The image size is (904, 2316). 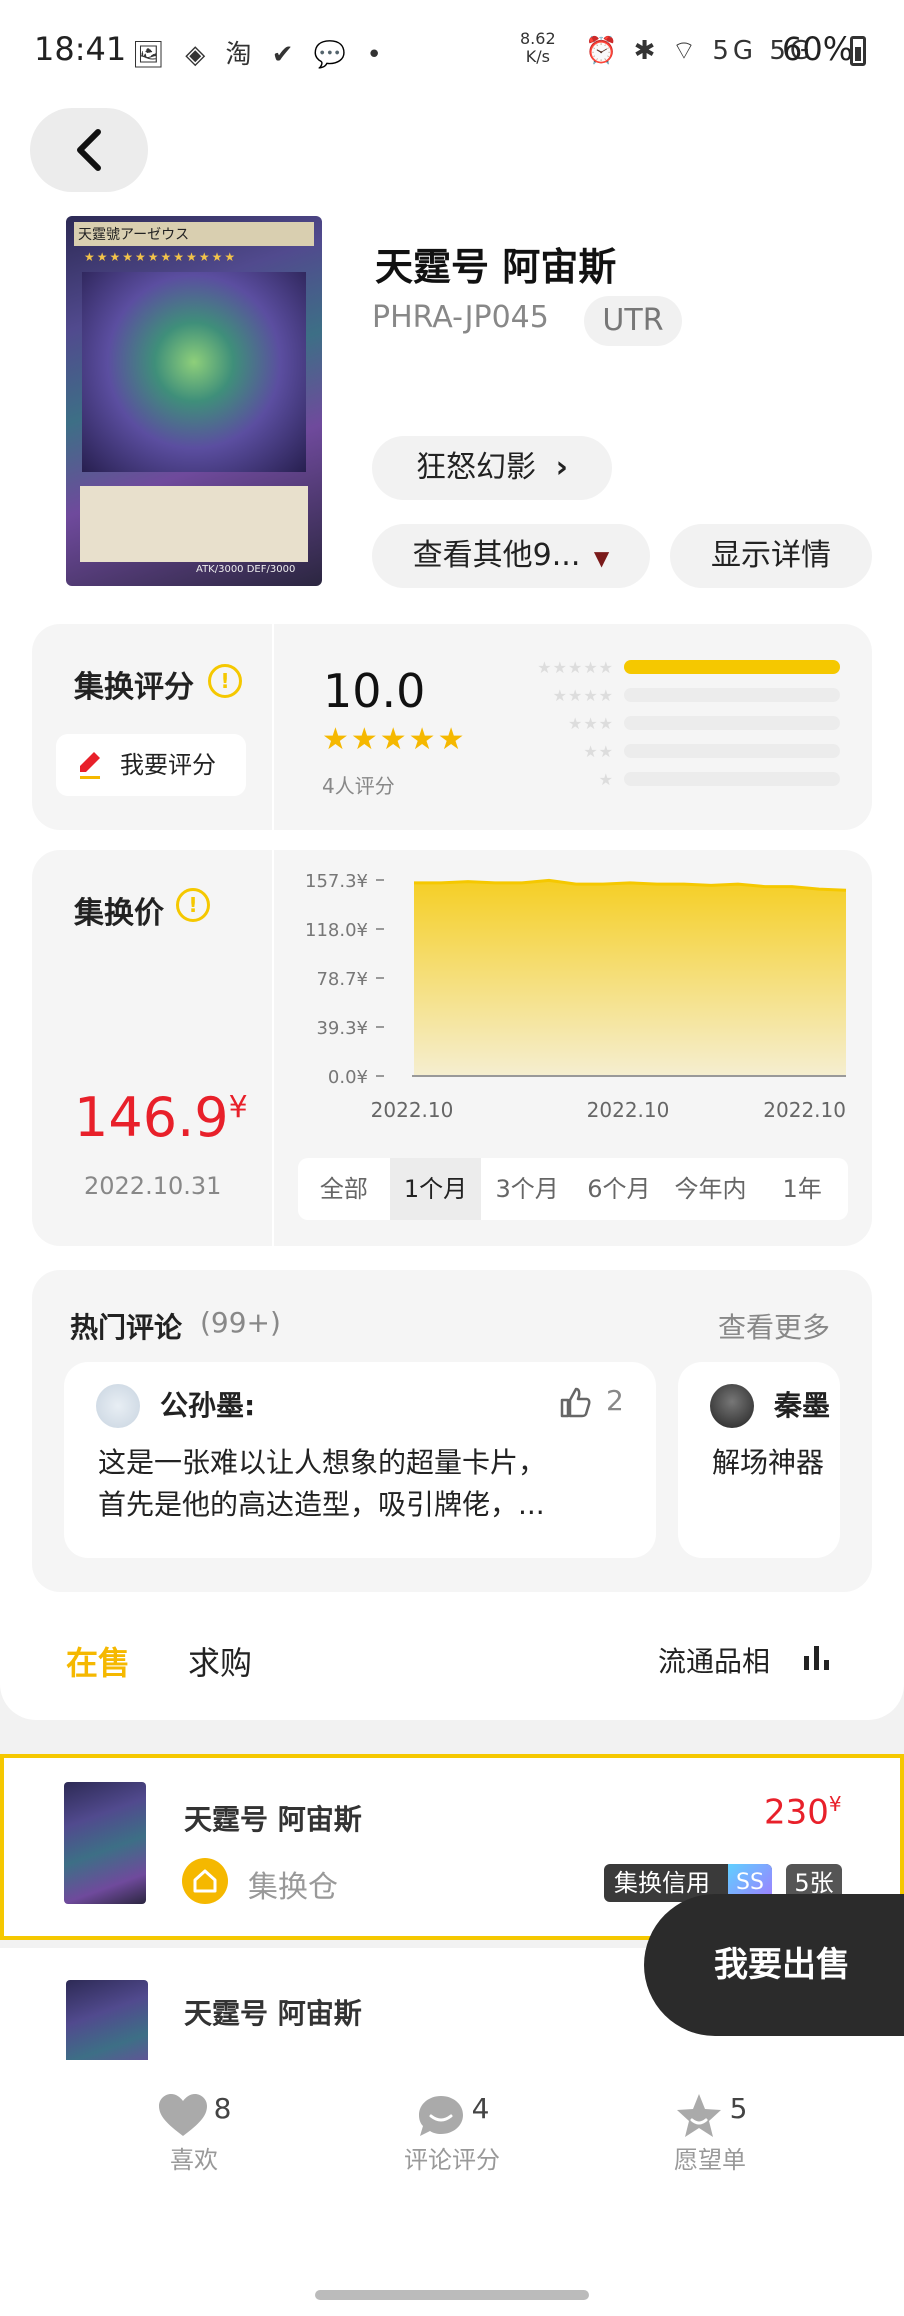 What do you see at coordinates (496, 267) in the screenshot?
I see `card-name: 天霆号 阿宙斯` at bounding box center [496, 267].